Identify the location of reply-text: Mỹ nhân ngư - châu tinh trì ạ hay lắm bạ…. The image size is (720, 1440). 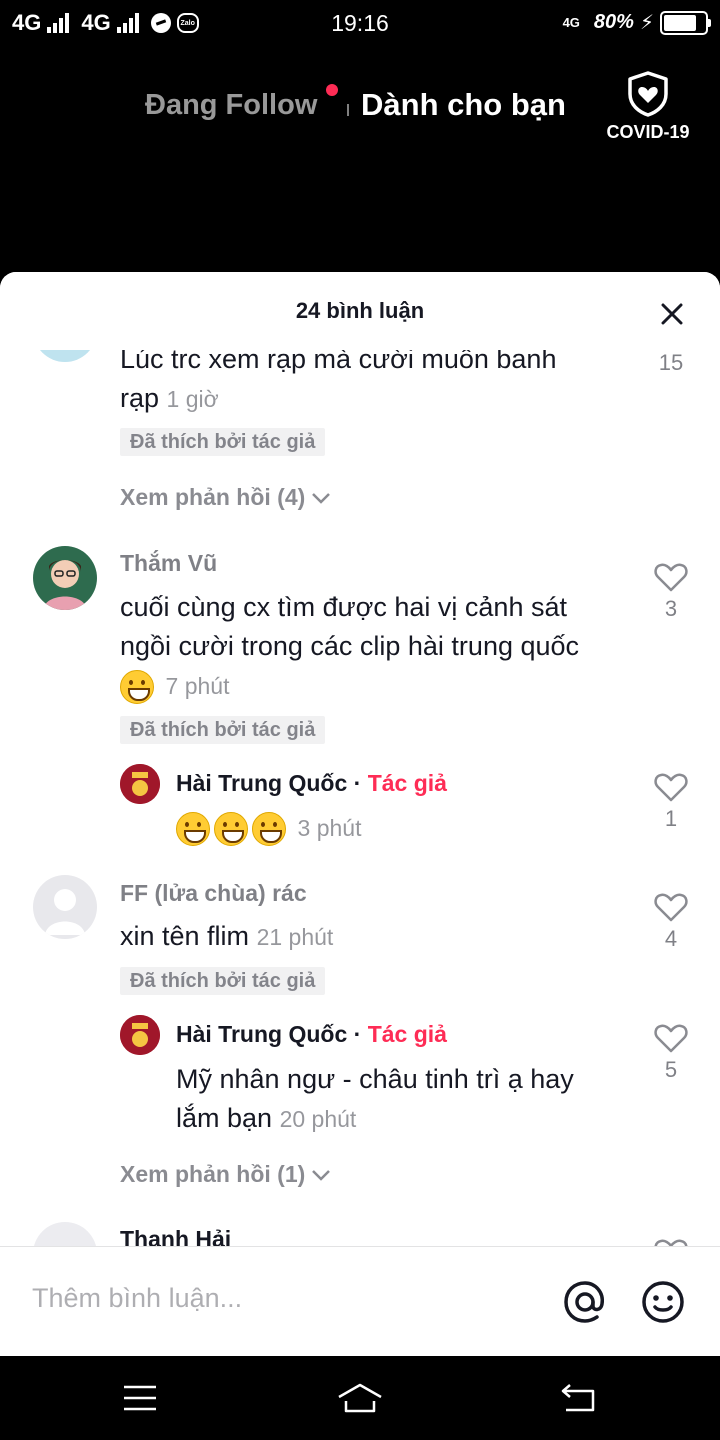
(391, 1099).